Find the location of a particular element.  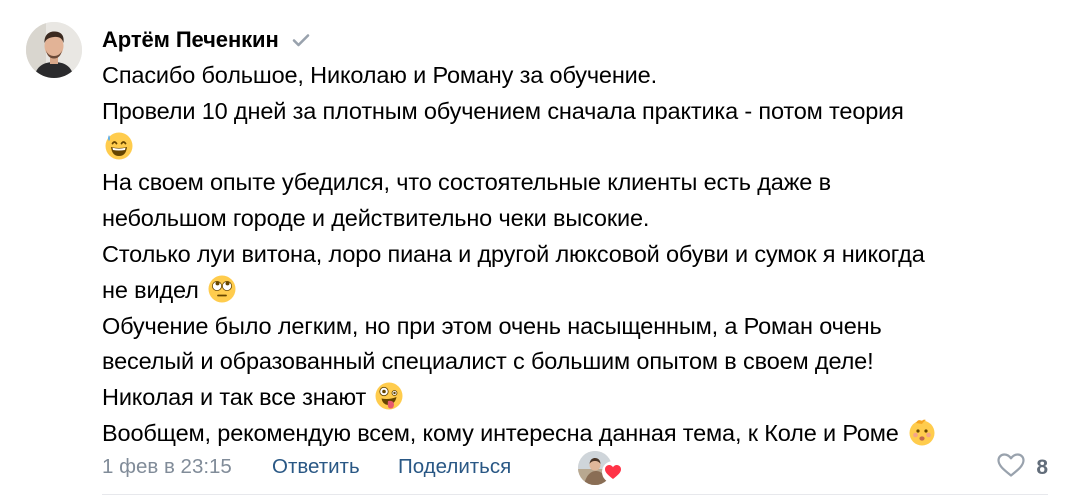

user-avatar-icon is located at coordinates (54, 50).